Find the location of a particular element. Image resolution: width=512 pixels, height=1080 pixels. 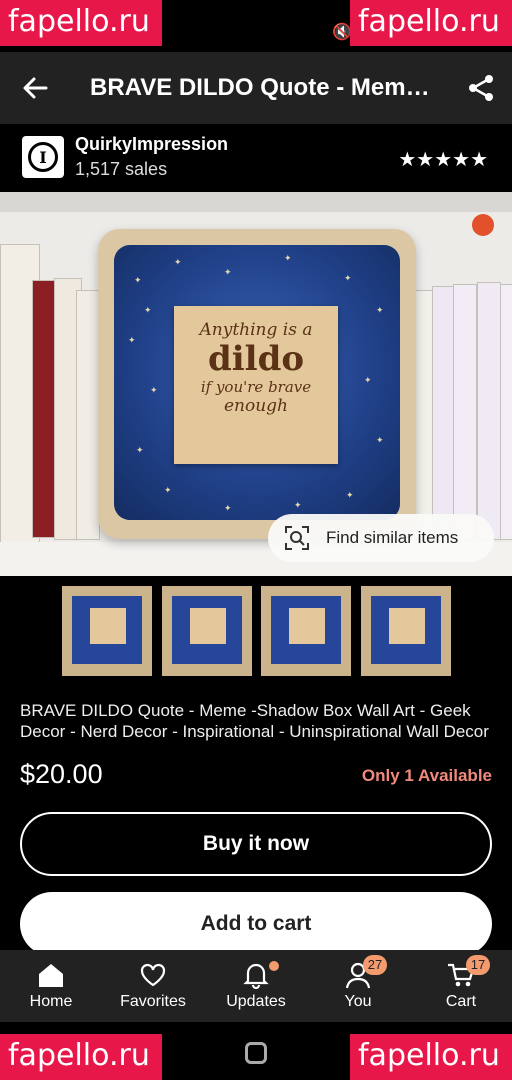

find-similar-button: Find similar items is located at coordinates (381, 538).